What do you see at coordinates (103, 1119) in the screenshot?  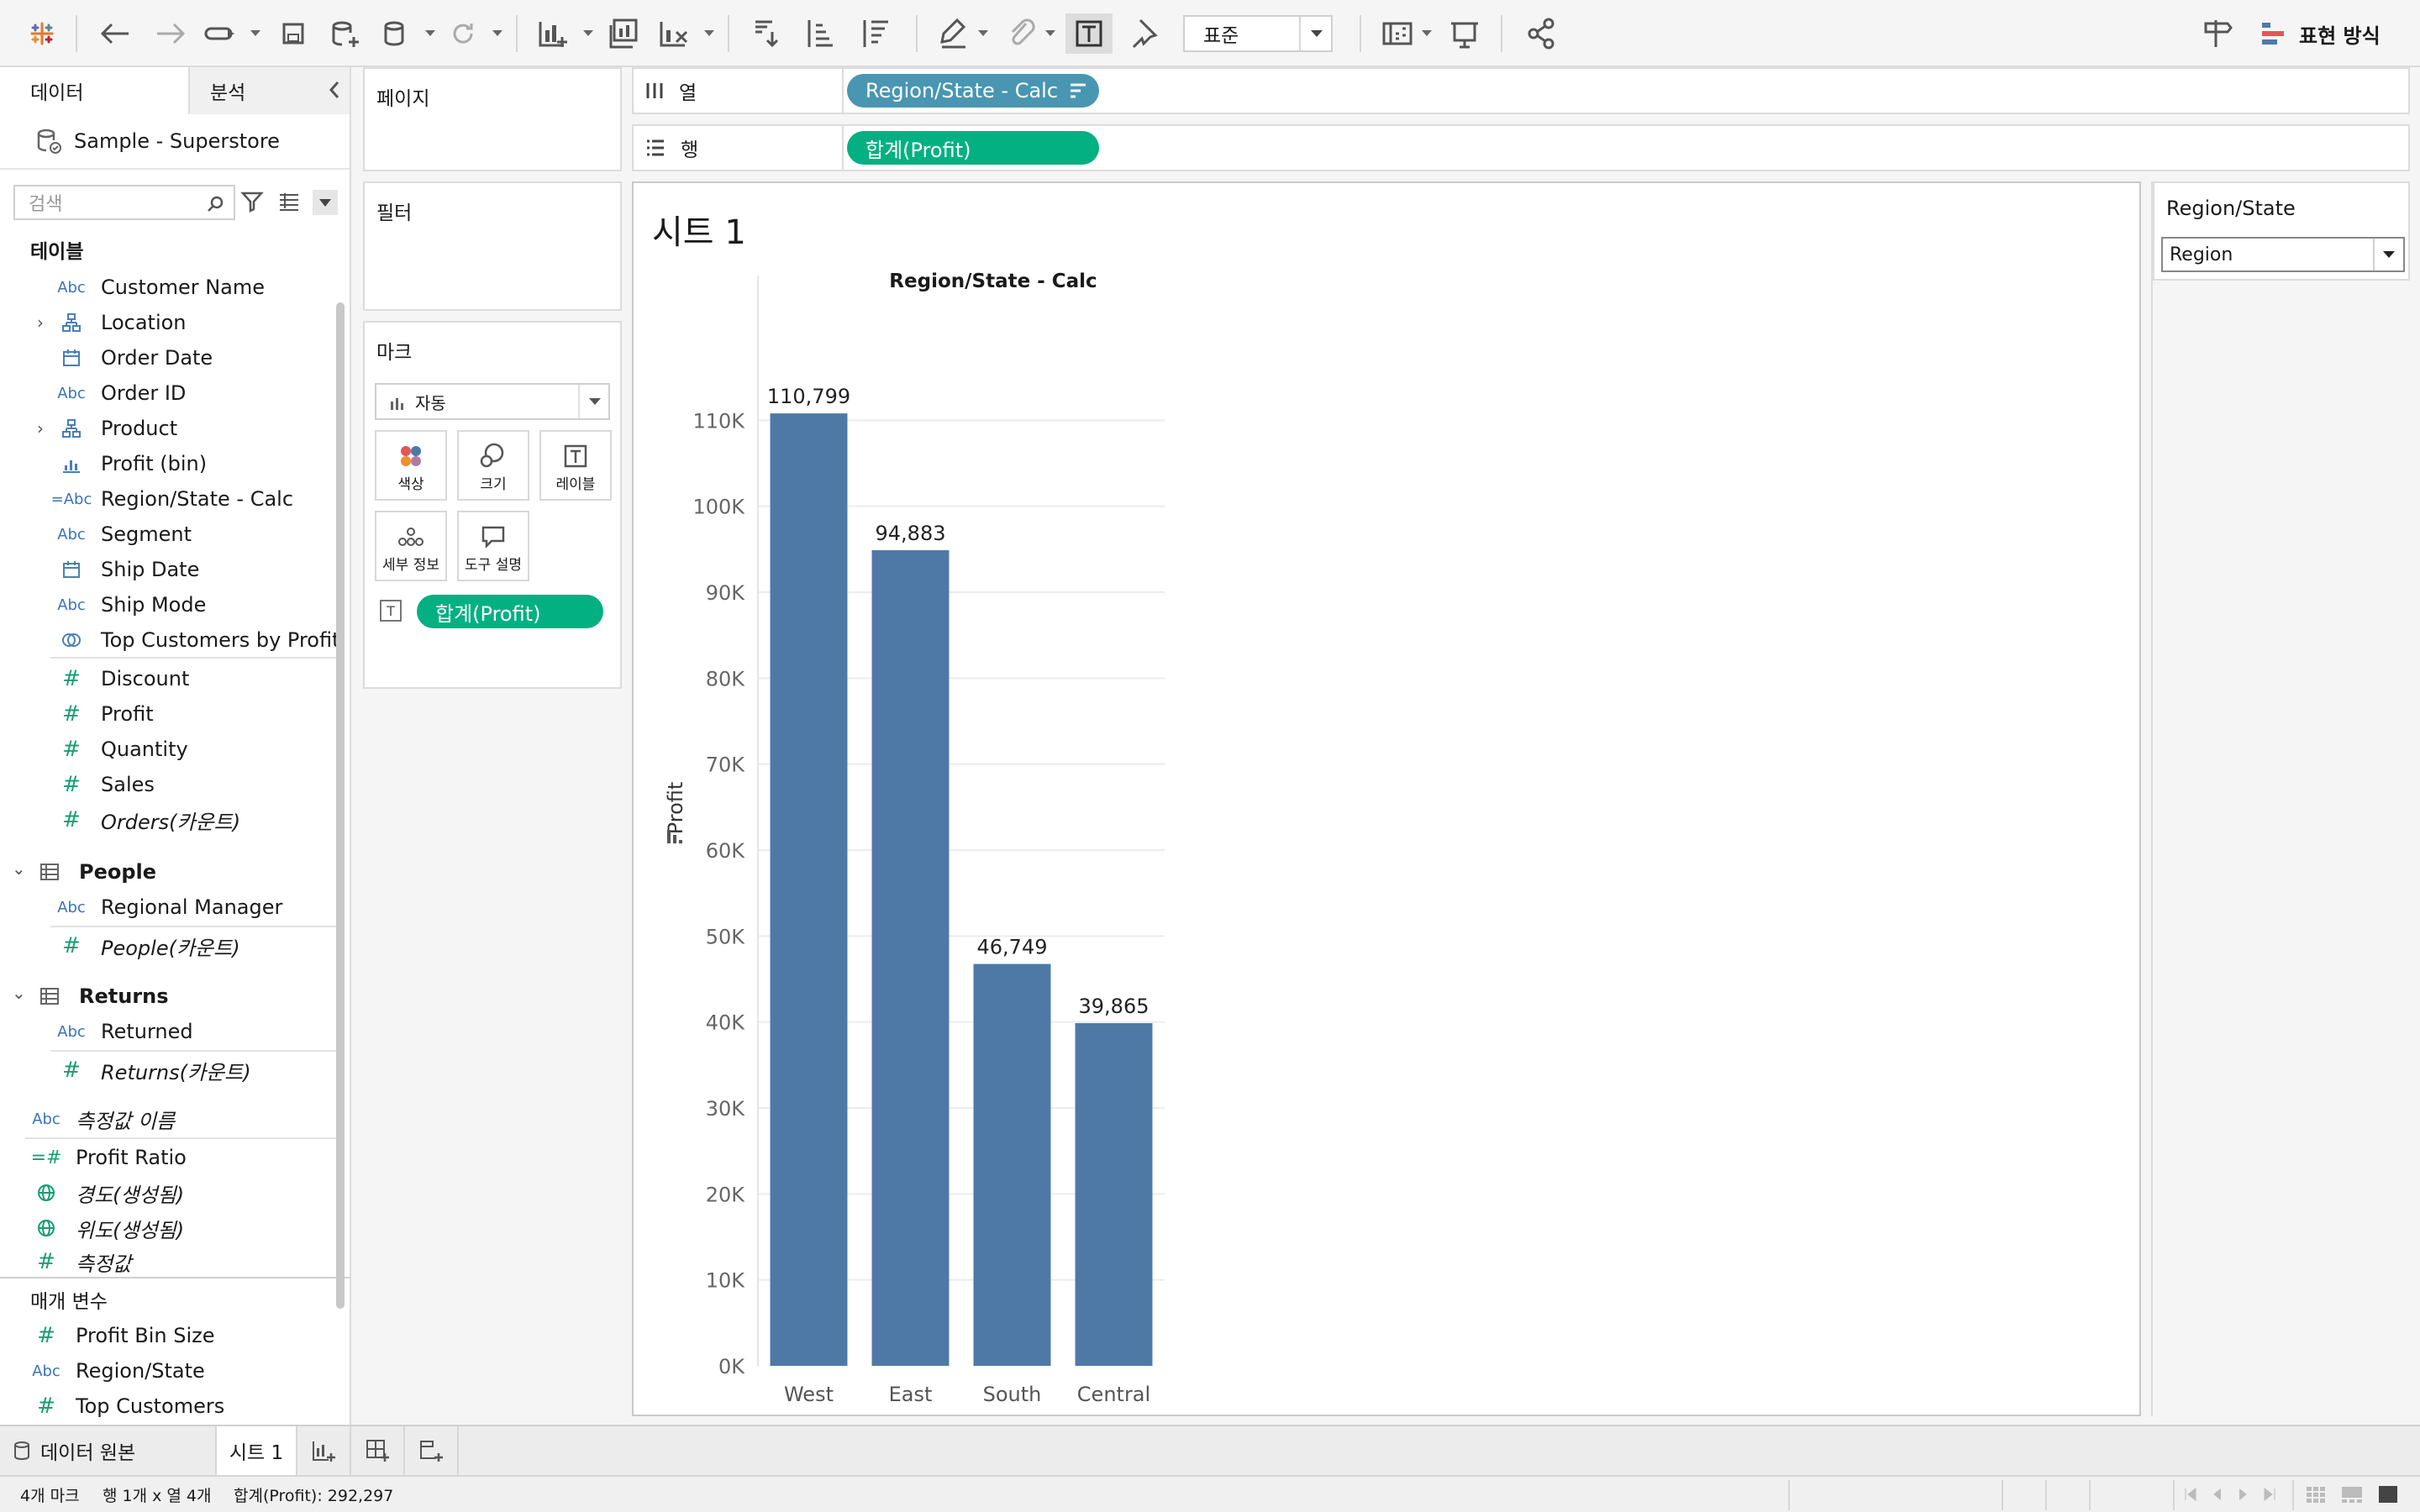 I see `field-measure-names: Abc 측정값 이름` at bounding box center [103, 1119].